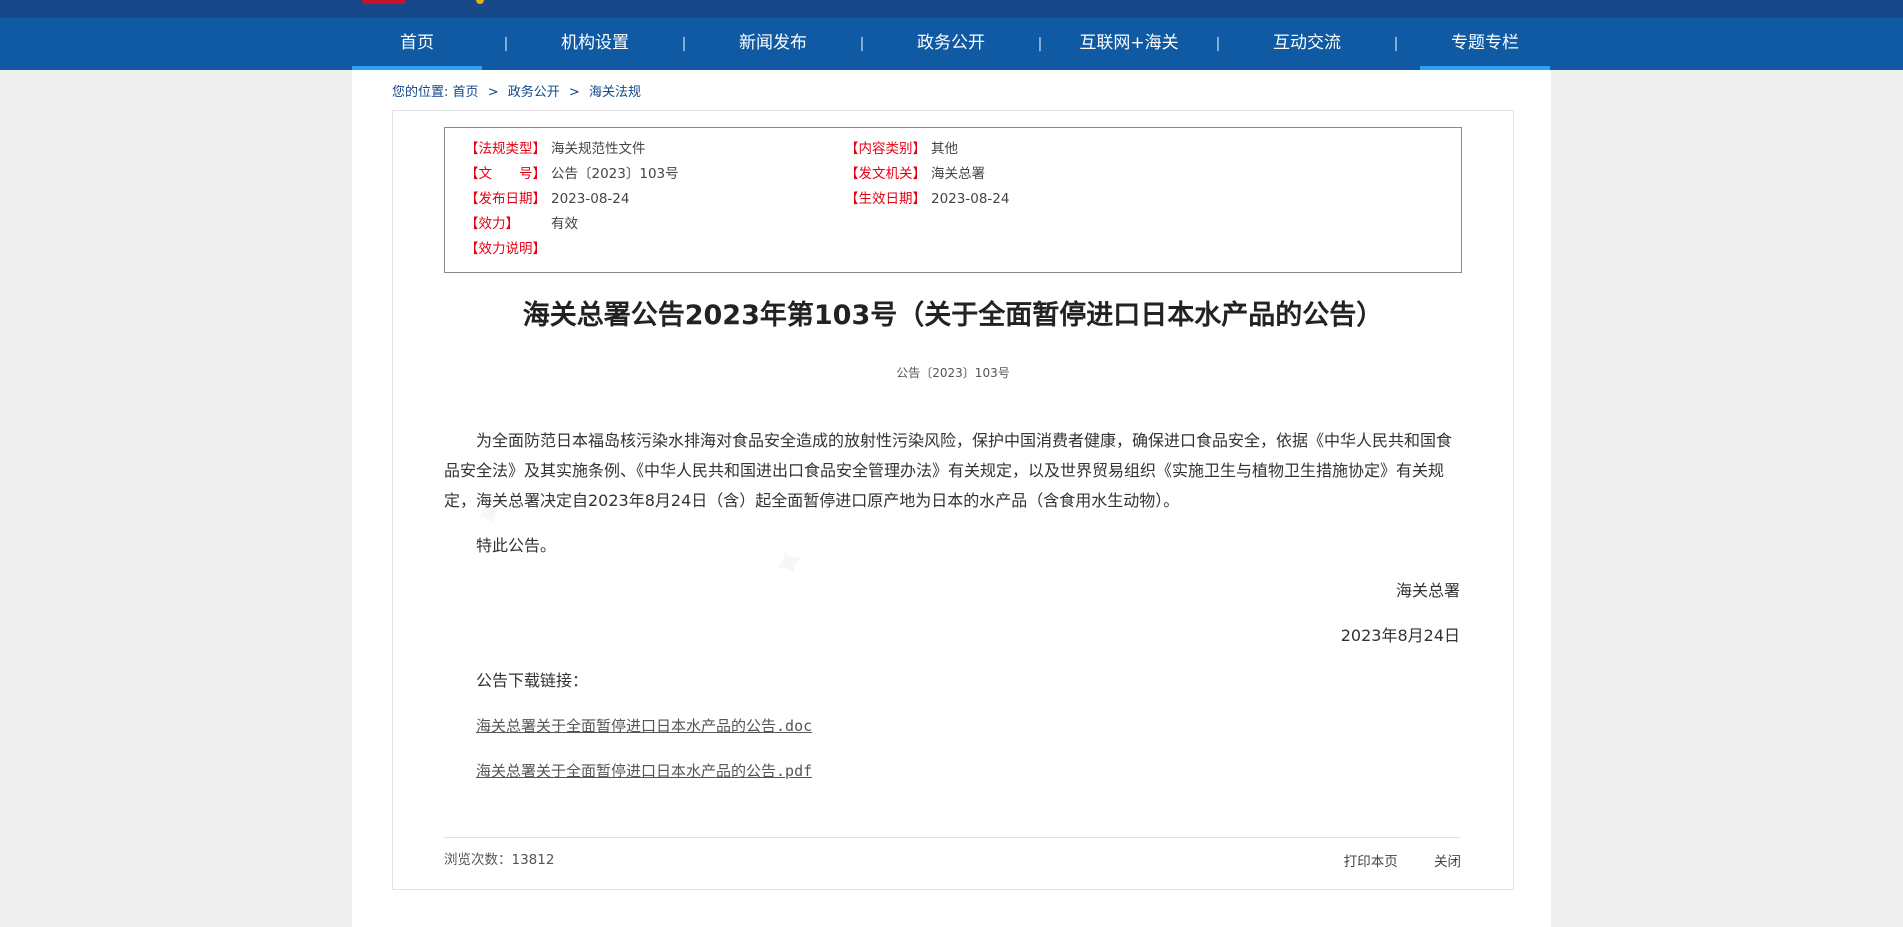 This screenshot has height=927, width=1903. What do you see at coordinates (598, 149) in the screenshot?
I see `meta-value-type: 海关规范性文件` at bounding box center [598, 149].